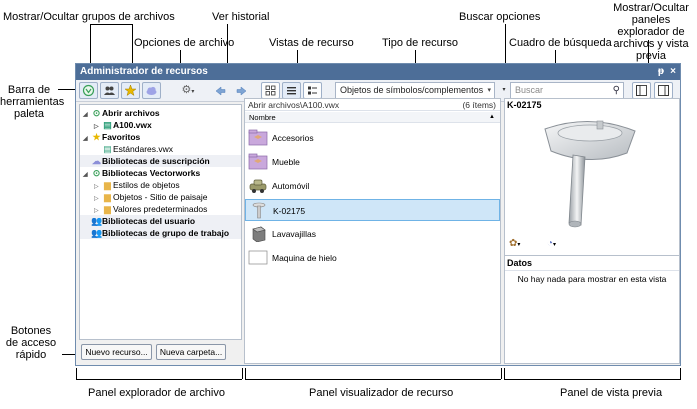 The height and width of the screenshot is (409, 697). I want to click on subscription-libraries-group-toggle, so click(151, 90).